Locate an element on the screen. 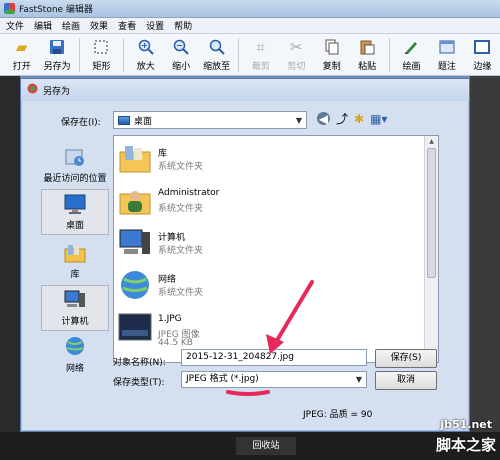  app-title: FastStone 编辑器 is located at coordinates (56, 10).